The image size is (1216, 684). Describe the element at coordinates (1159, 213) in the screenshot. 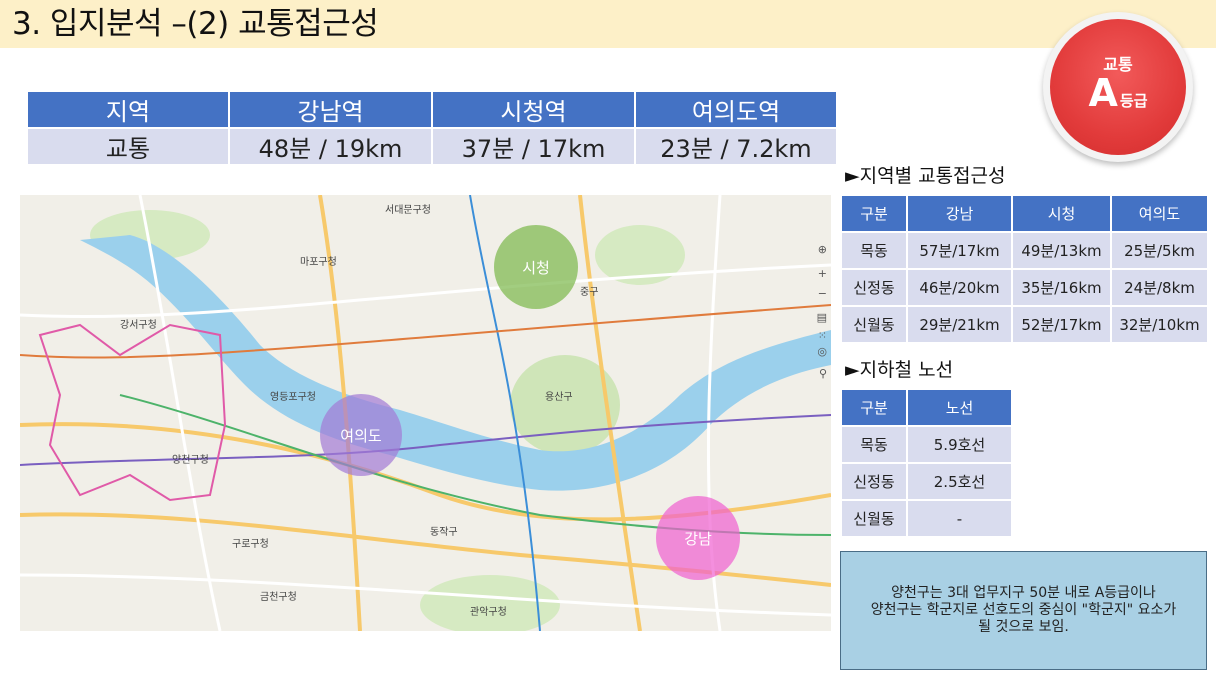

I see `access-header-cell: 여의도` at that location.